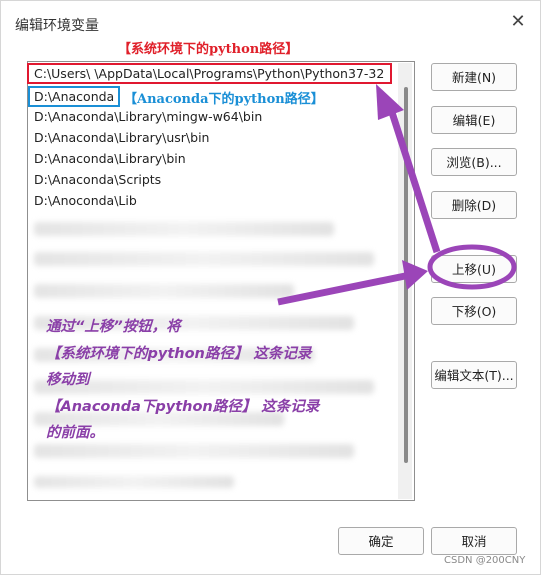 This screenshot has height=575, width=541. Describe the element at coordinates (179, 353) in the screenshot. I see `instruction-line: 【系统环境下的python路径】 这条记录` at that location.